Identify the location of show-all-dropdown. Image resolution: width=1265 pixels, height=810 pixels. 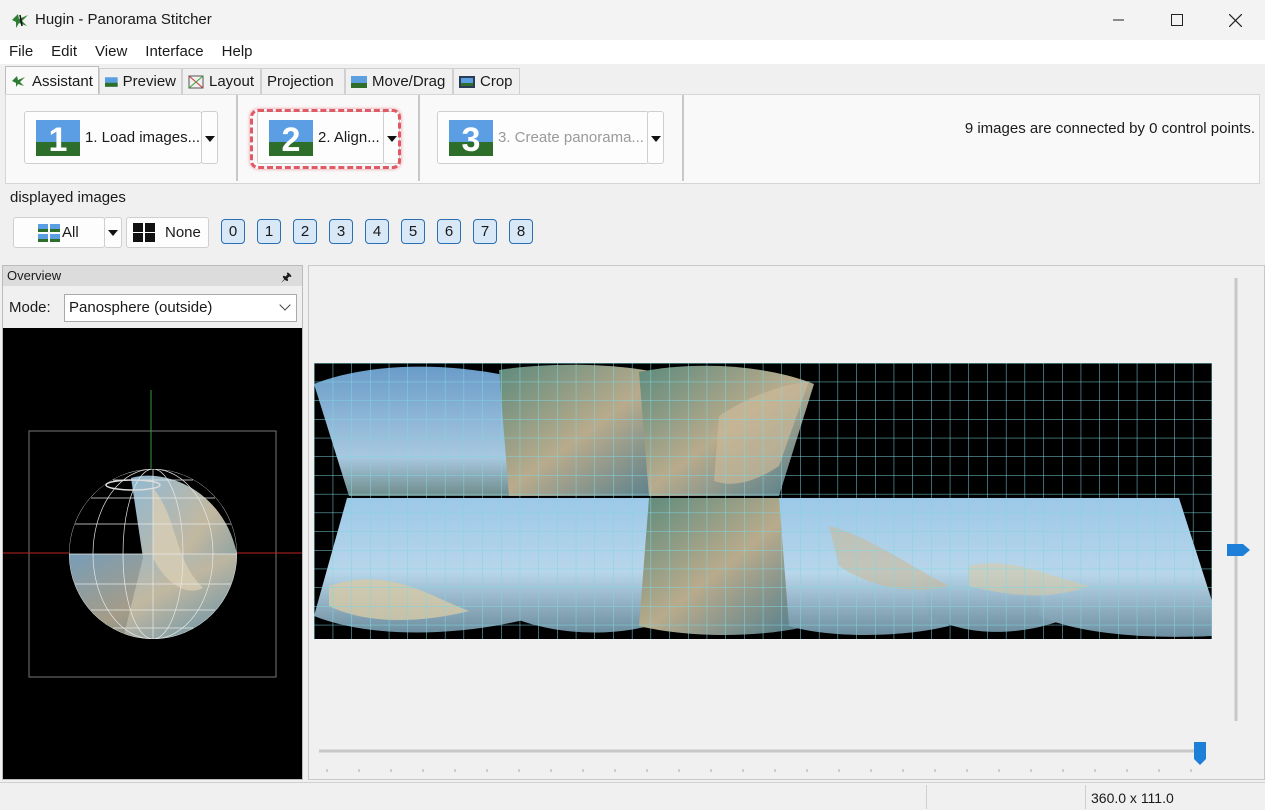
(113, 232).